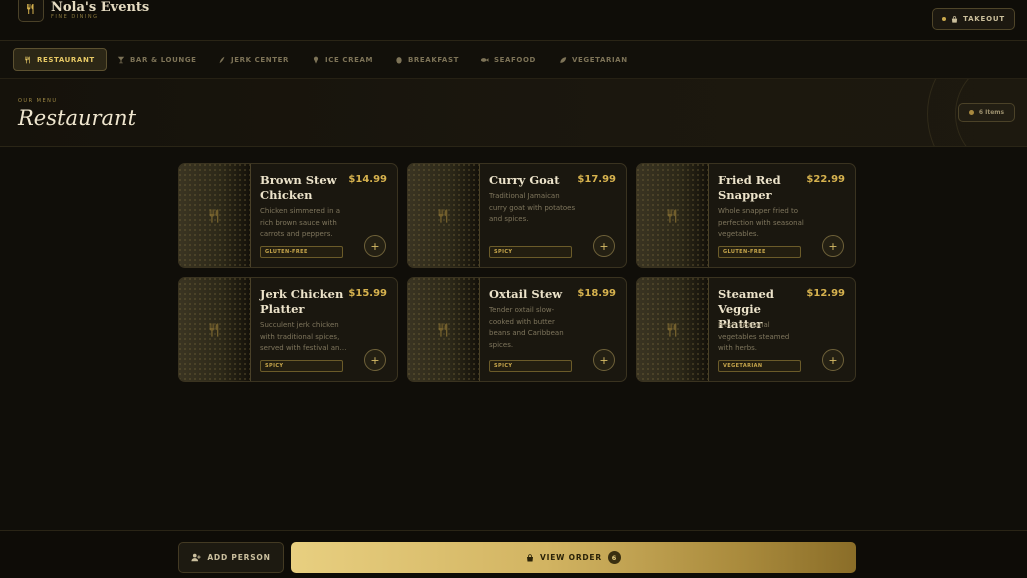  Describe the element at coordinates (100, 7) in the screenshot. I see `brand-name: Nola's Events` at that location.